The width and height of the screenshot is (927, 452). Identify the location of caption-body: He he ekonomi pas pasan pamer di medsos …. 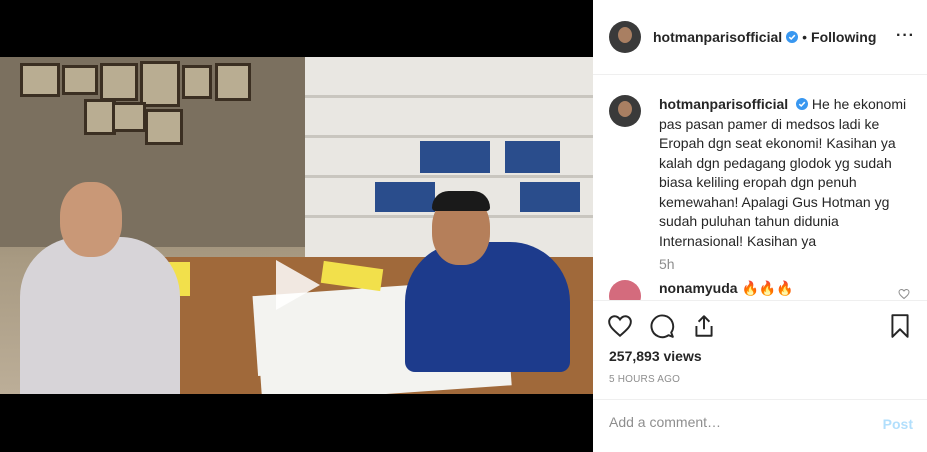
(783, 172).